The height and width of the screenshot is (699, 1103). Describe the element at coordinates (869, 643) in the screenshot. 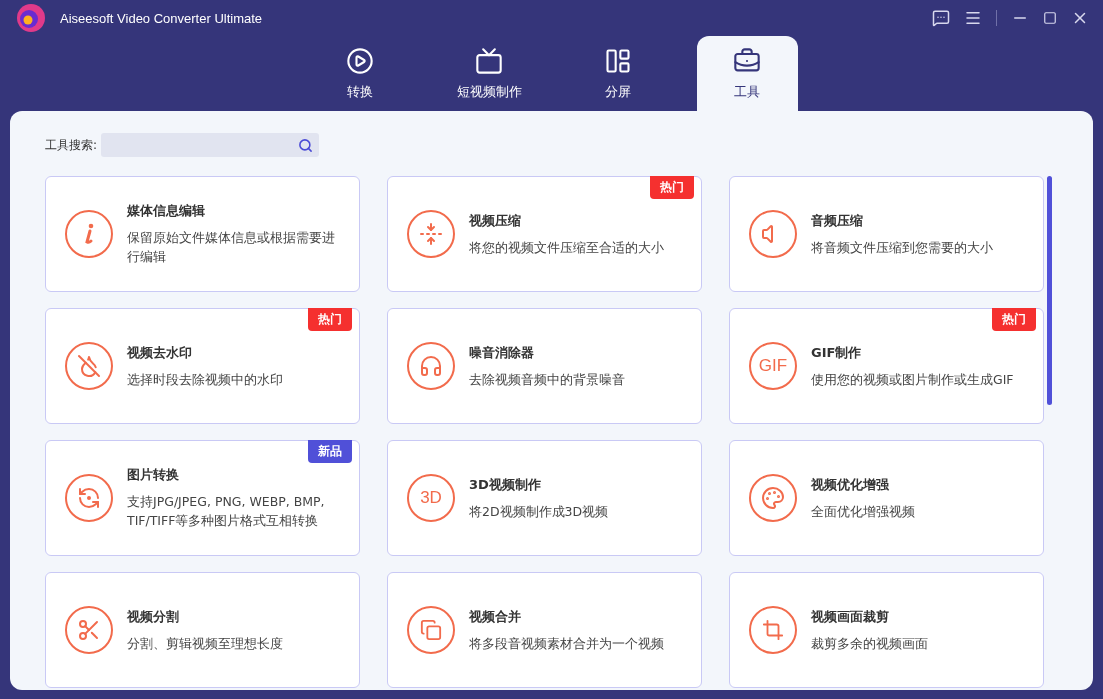

I see `tool-description: 裁剪多余的视频画面` at that location.